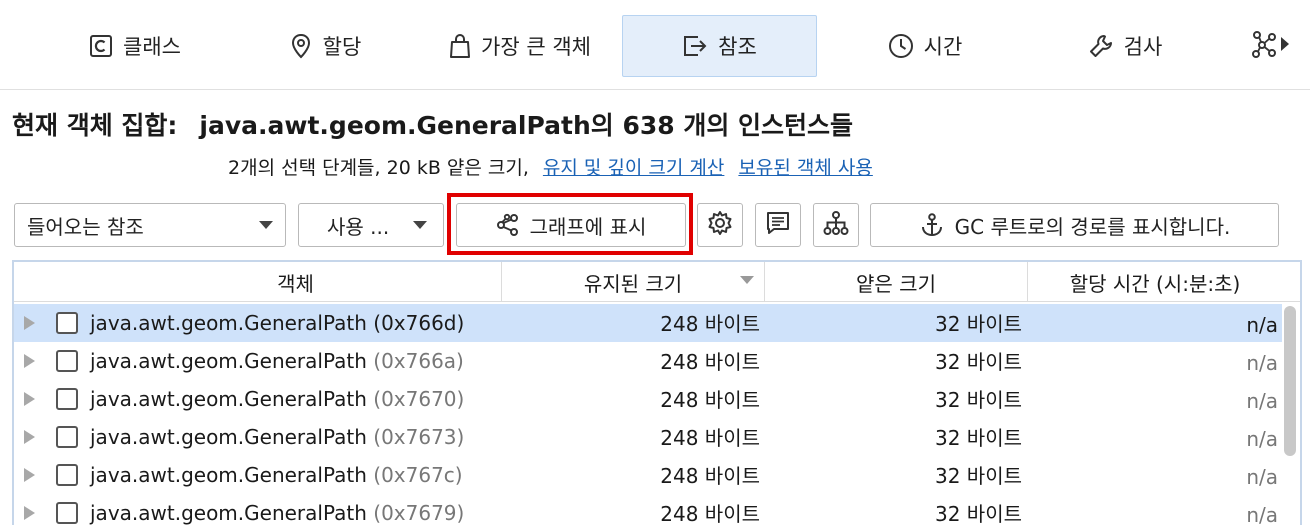  What do you see at coordinates (419, 513) in the screenshot?
I see `object-address: (0x7679)` at bounding box center [419, 513].